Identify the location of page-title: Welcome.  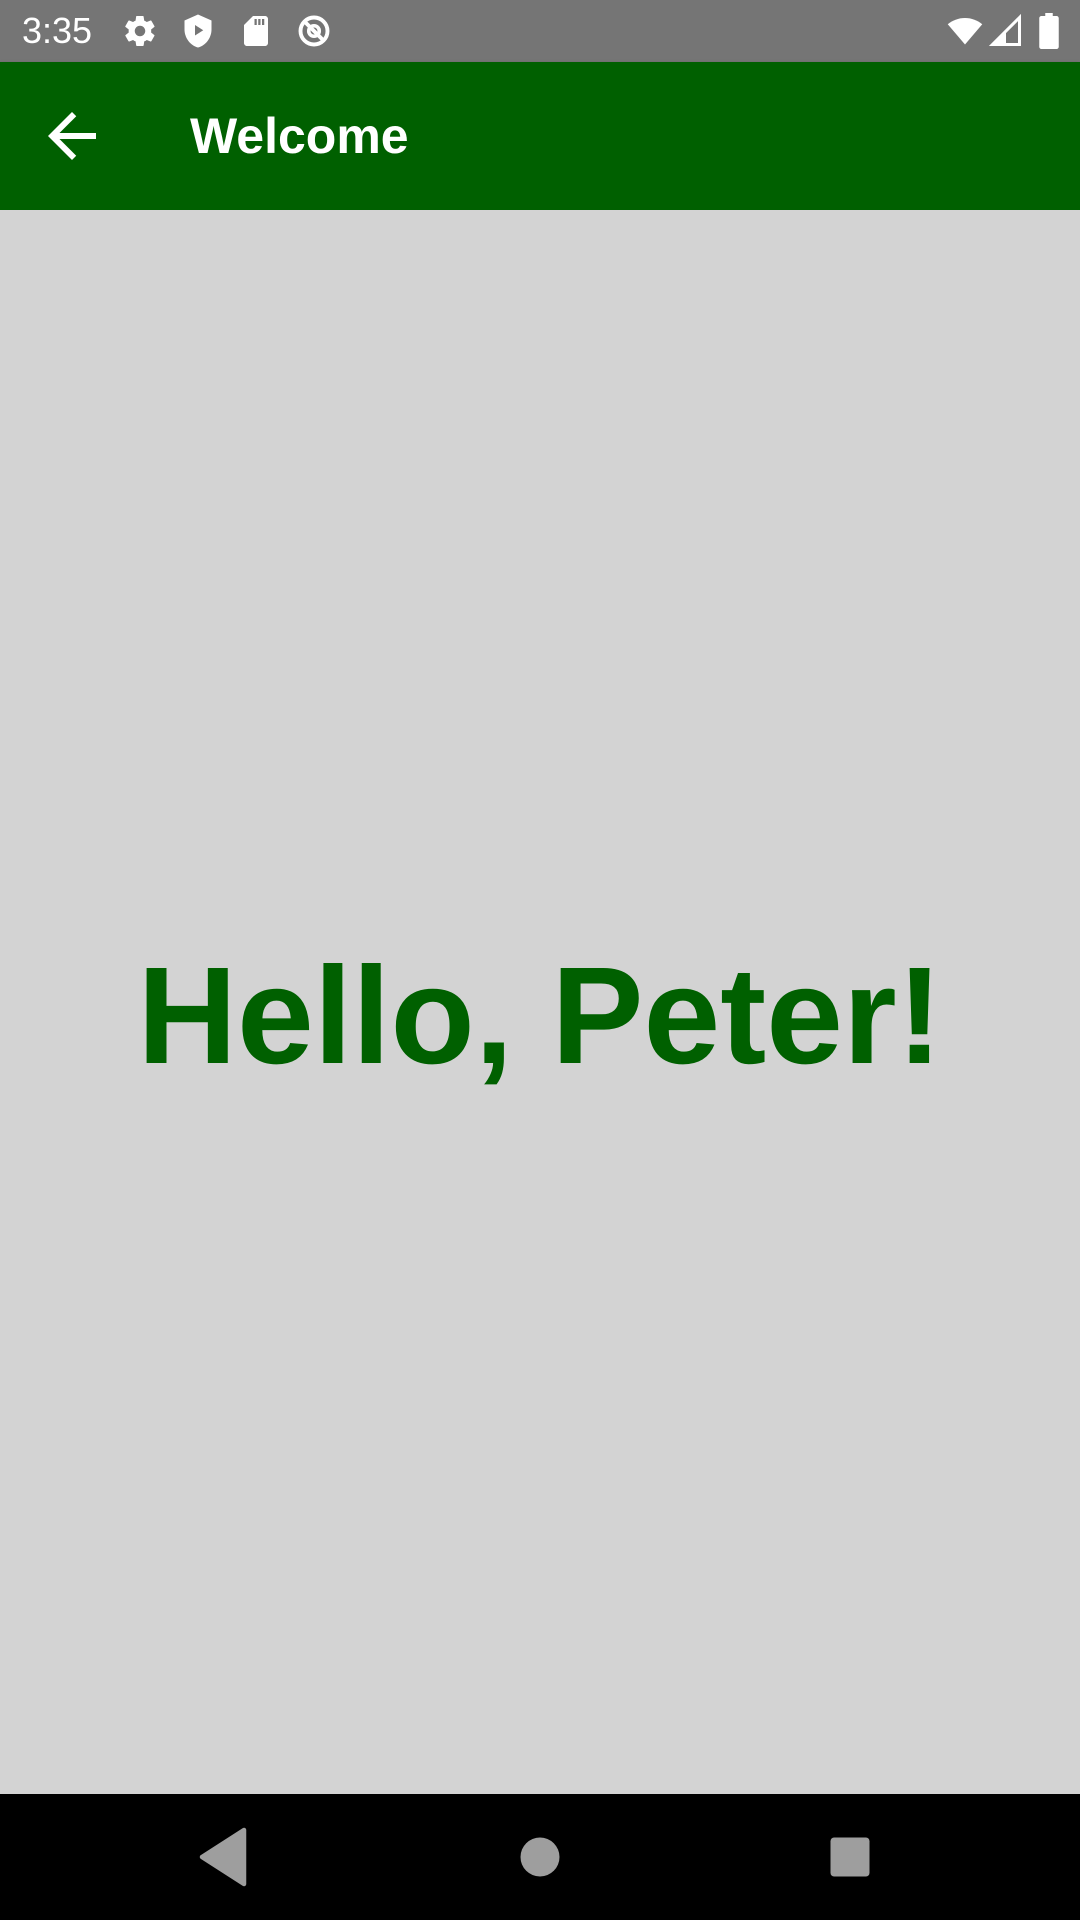
(299, 136).